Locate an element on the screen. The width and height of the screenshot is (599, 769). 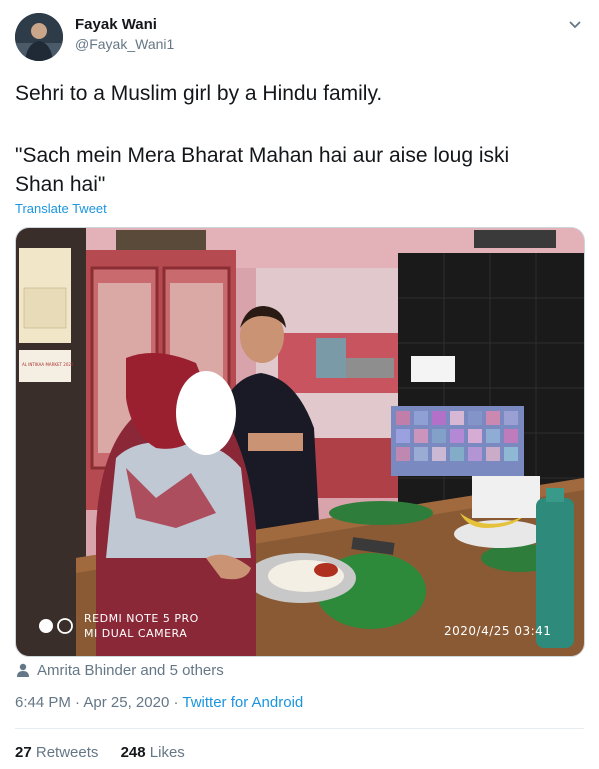
liked-by-row: Amrita Bhinder and 5 others is located at coordinates (120, 670).